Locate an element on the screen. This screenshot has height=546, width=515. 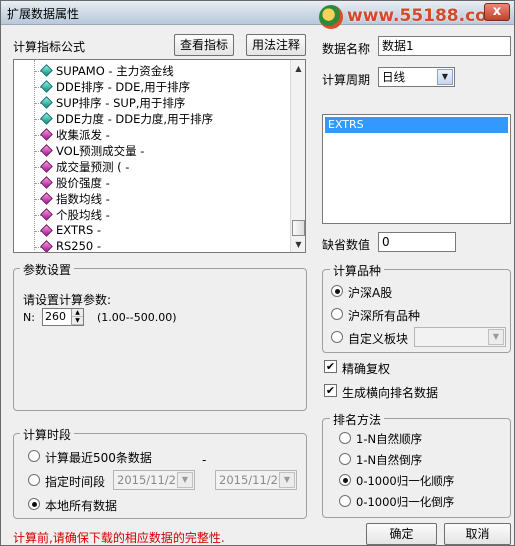
view-indicator-button: 查看指标 is located at coordinates (204, 45).